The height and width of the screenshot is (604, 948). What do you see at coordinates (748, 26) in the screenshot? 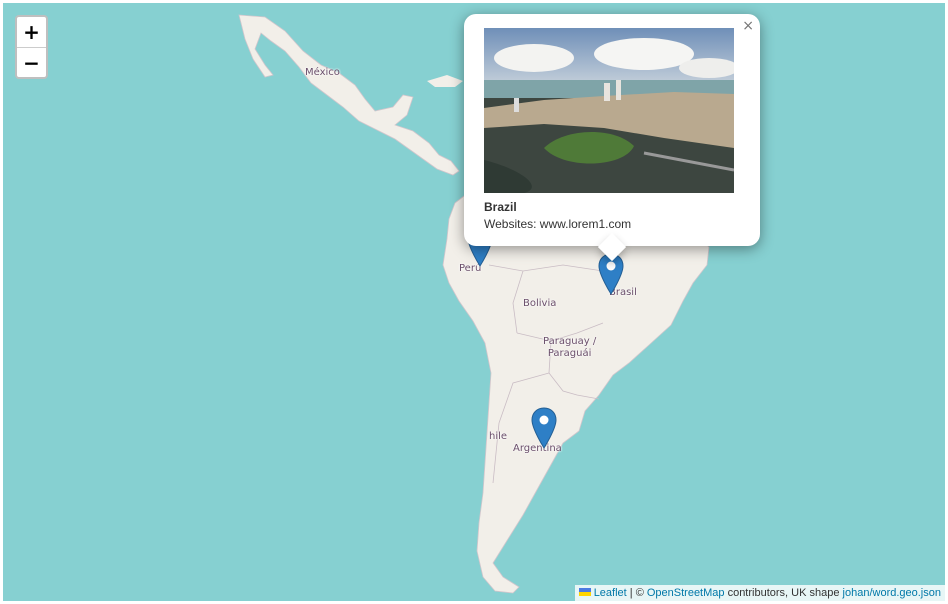
I see `popup-close-button: ×` at bounding box center [748, 26].